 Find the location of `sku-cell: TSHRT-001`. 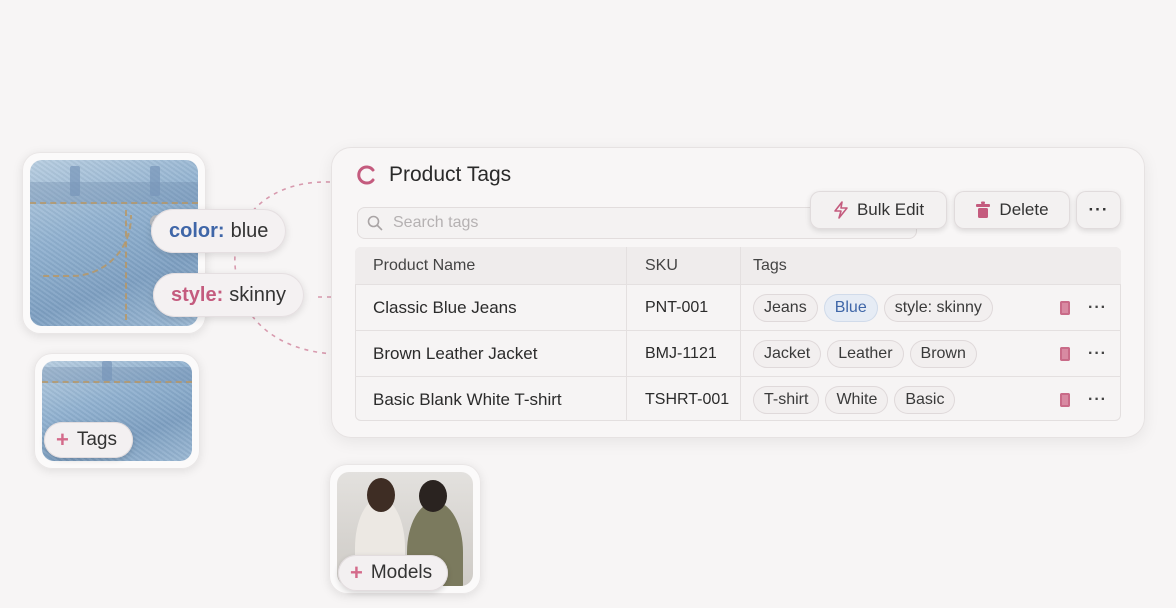

sku-cell: TSHRT-001 is located at coordinates (684, 399).